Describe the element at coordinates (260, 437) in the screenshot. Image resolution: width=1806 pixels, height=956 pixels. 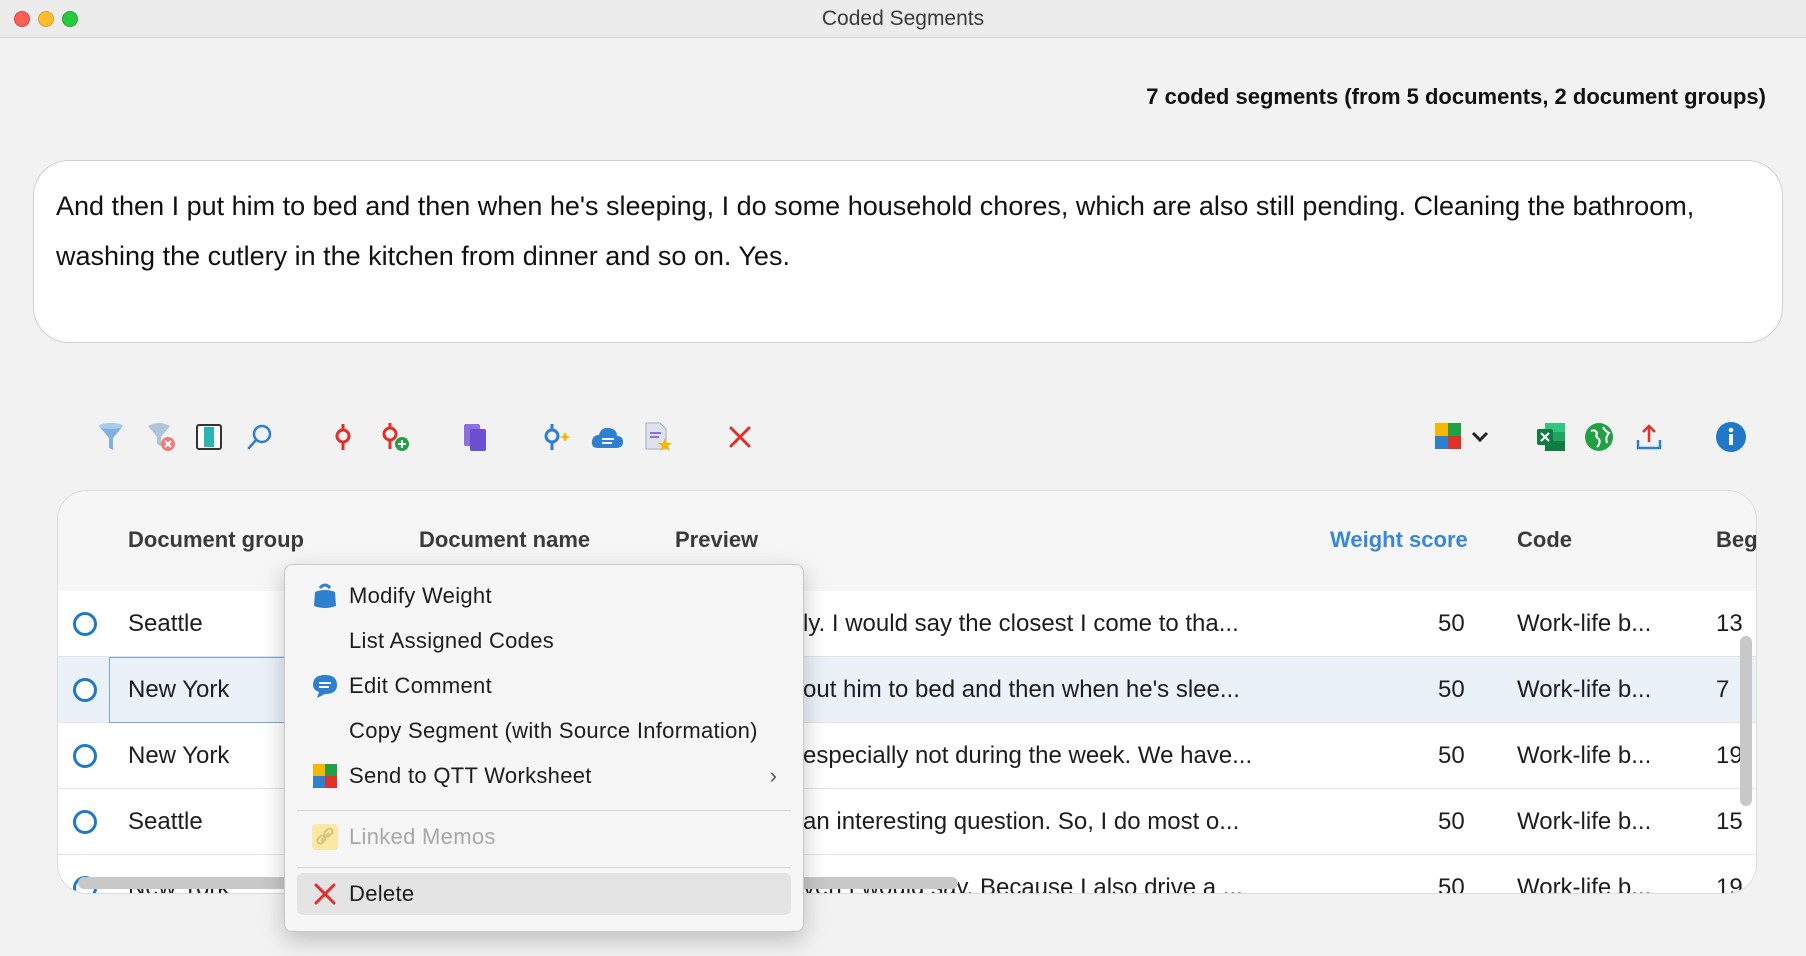
I see `search-icon` at that location.